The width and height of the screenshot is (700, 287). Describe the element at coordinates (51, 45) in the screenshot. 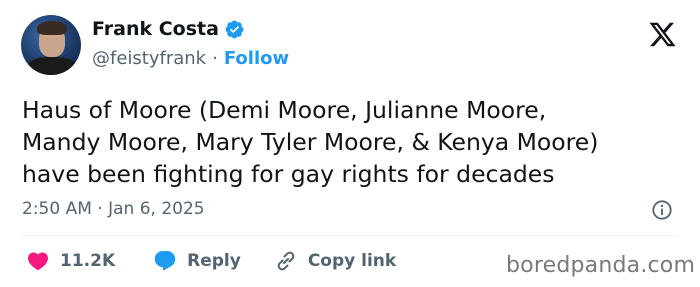

I see `avatar` at that location.